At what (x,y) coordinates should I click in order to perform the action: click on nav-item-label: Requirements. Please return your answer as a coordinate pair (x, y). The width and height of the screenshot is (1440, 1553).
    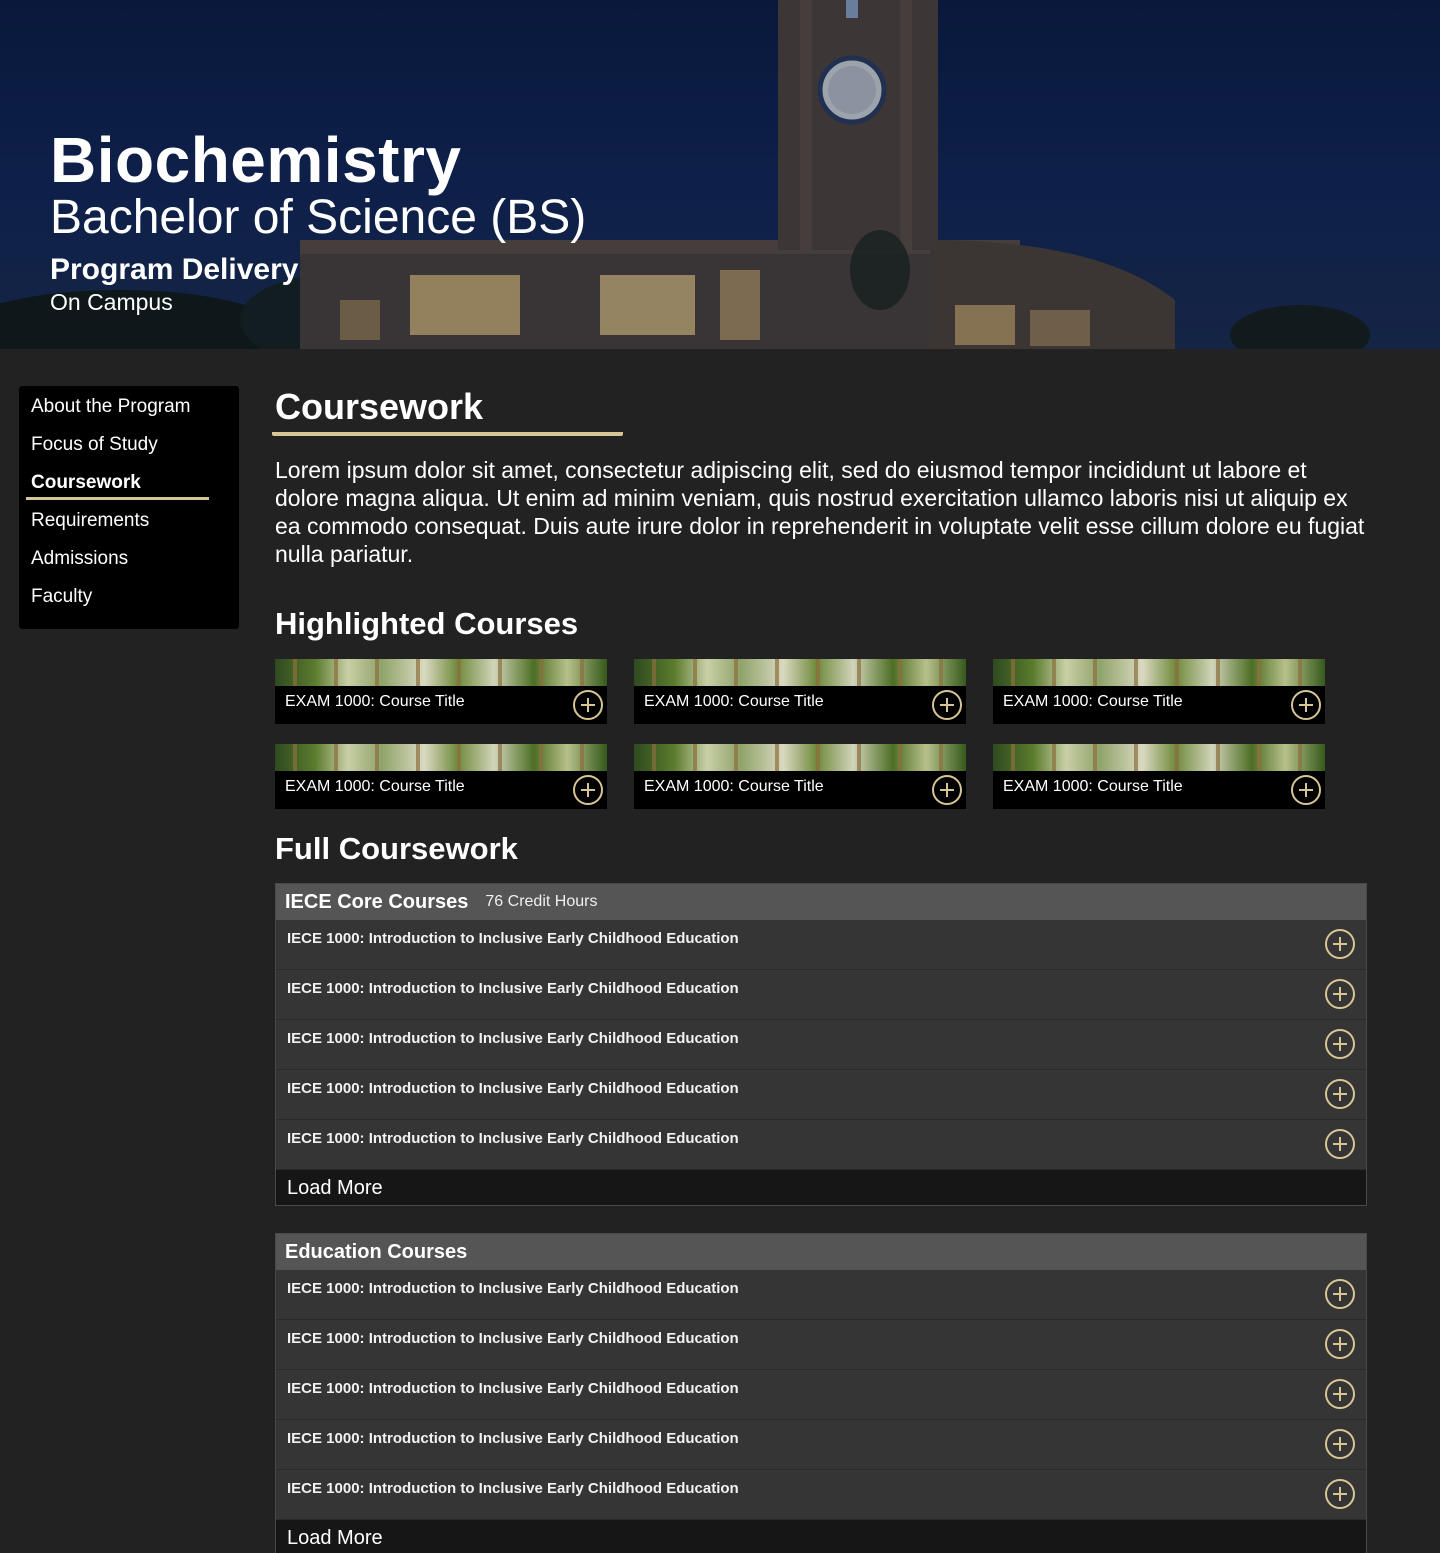
    Looking at the image, I should click on (90, 520).